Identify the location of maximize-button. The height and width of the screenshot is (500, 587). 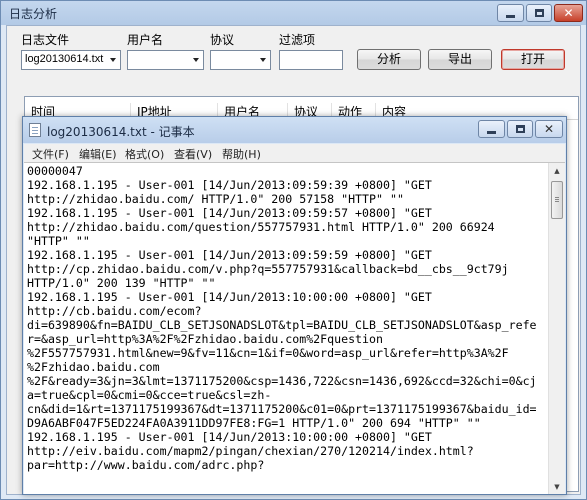
(539, 13).